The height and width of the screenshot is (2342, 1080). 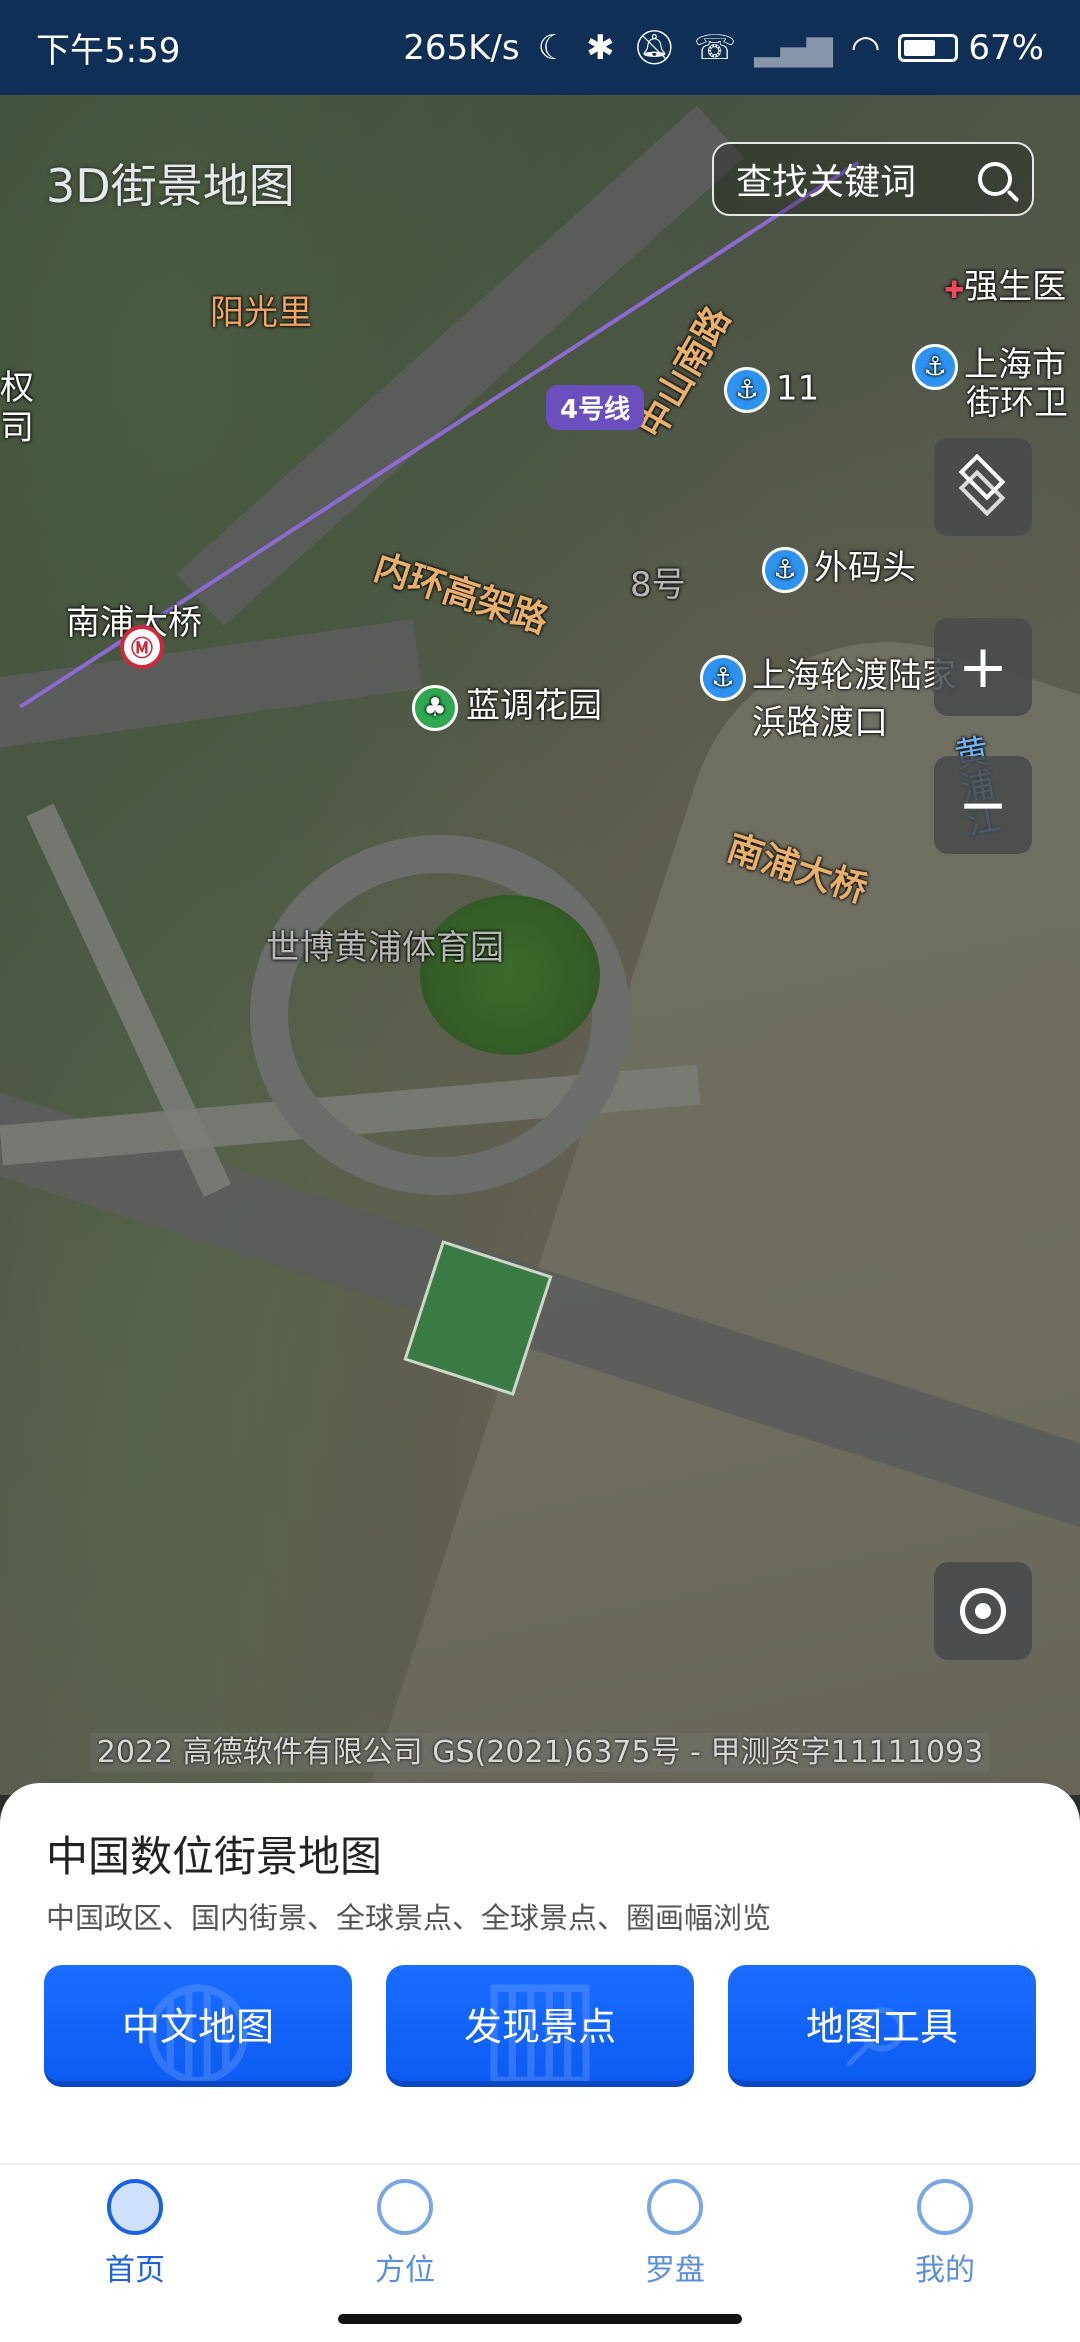 What do you see at coordinates (405, 2270) in the screenshot?
I see `nav-direction-label: 方位` at bounding box center [405, 2270].